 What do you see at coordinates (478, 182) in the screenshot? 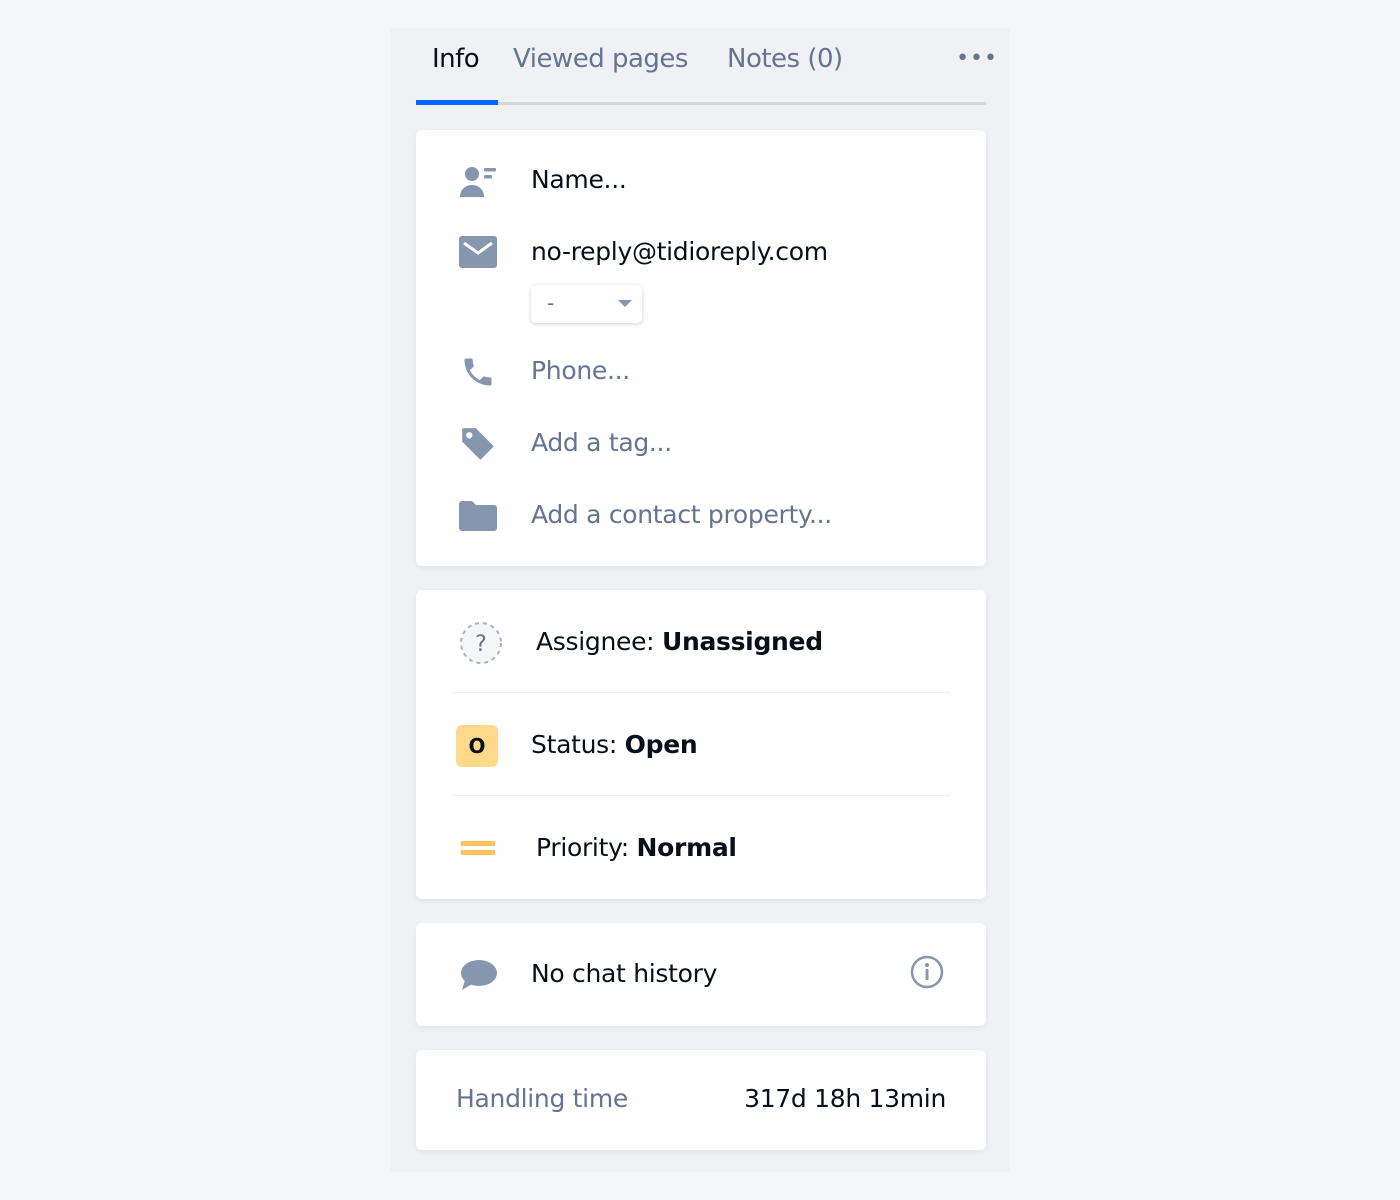
I see `contact-card-icon` at bounding box center [478, 182].